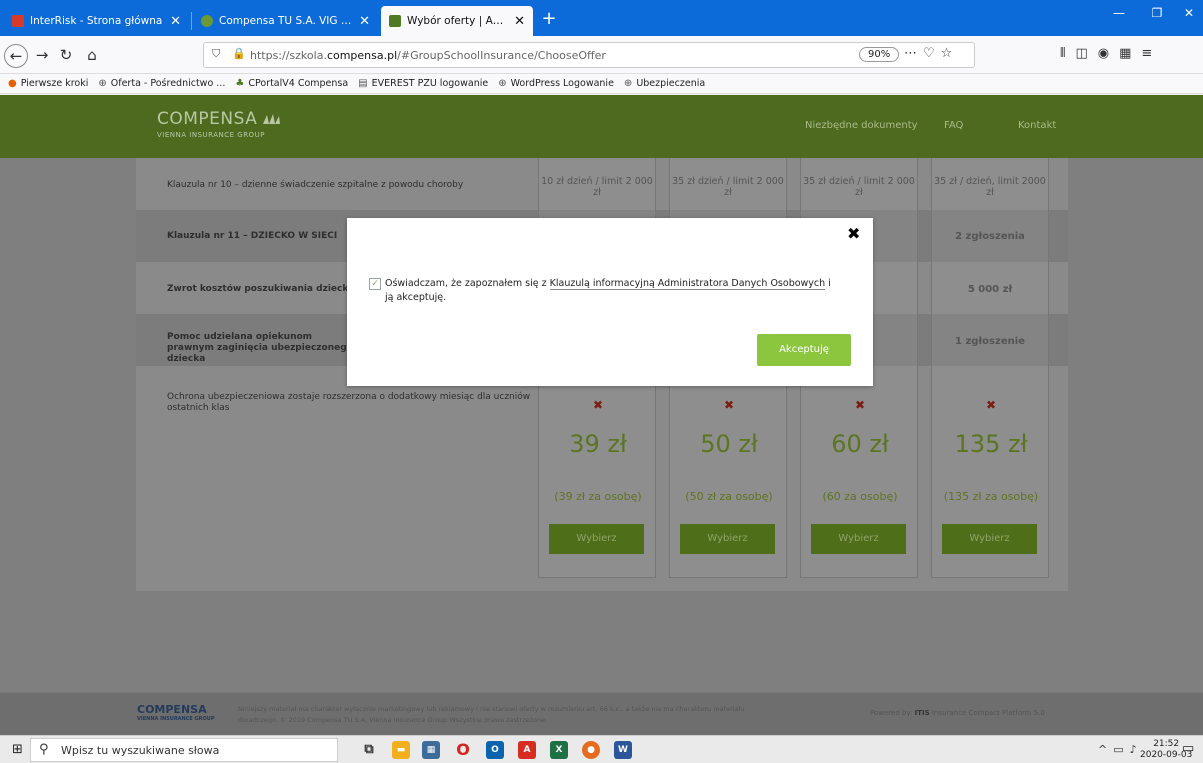 The image size is (1203, 763). What do you see at coordinates (559, 750) in the screenshot?
I see `excel-icon: X` at bounding box center [559, 750].